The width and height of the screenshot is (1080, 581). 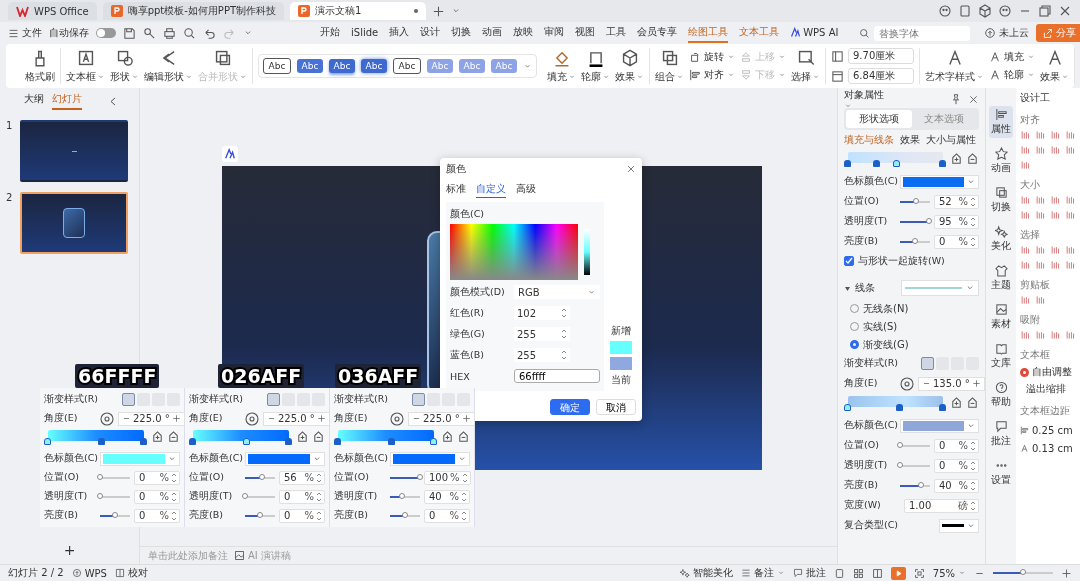 What do you see at coordinates (712, 75) in the screenshot?
I see `ribbon-button: 对齐` at bounding box center [712, 75].